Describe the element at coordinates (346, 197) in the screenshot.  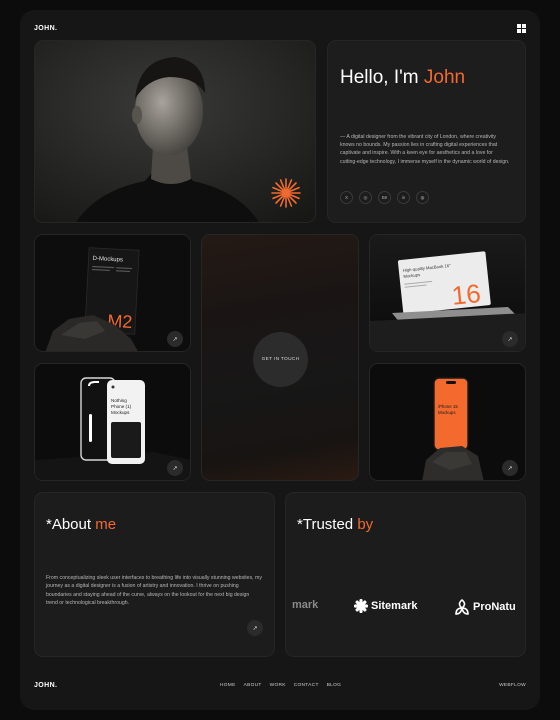
I see `x-icon: X` at that location.